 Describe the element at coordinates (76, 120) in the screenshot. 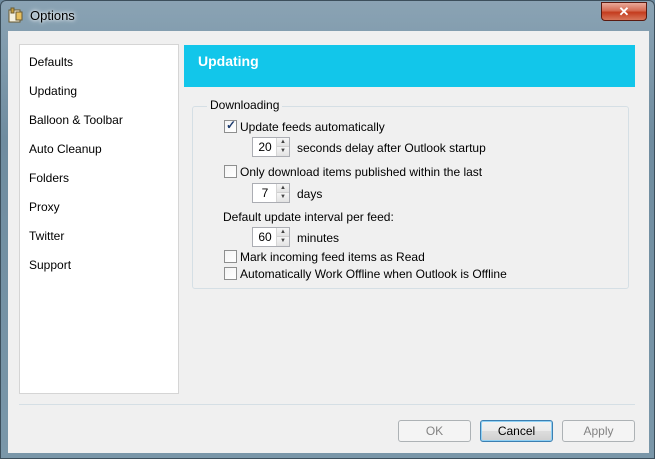

I see `sidebar-item-balloon-toolbar: Balloon & Toolbar` at that location.